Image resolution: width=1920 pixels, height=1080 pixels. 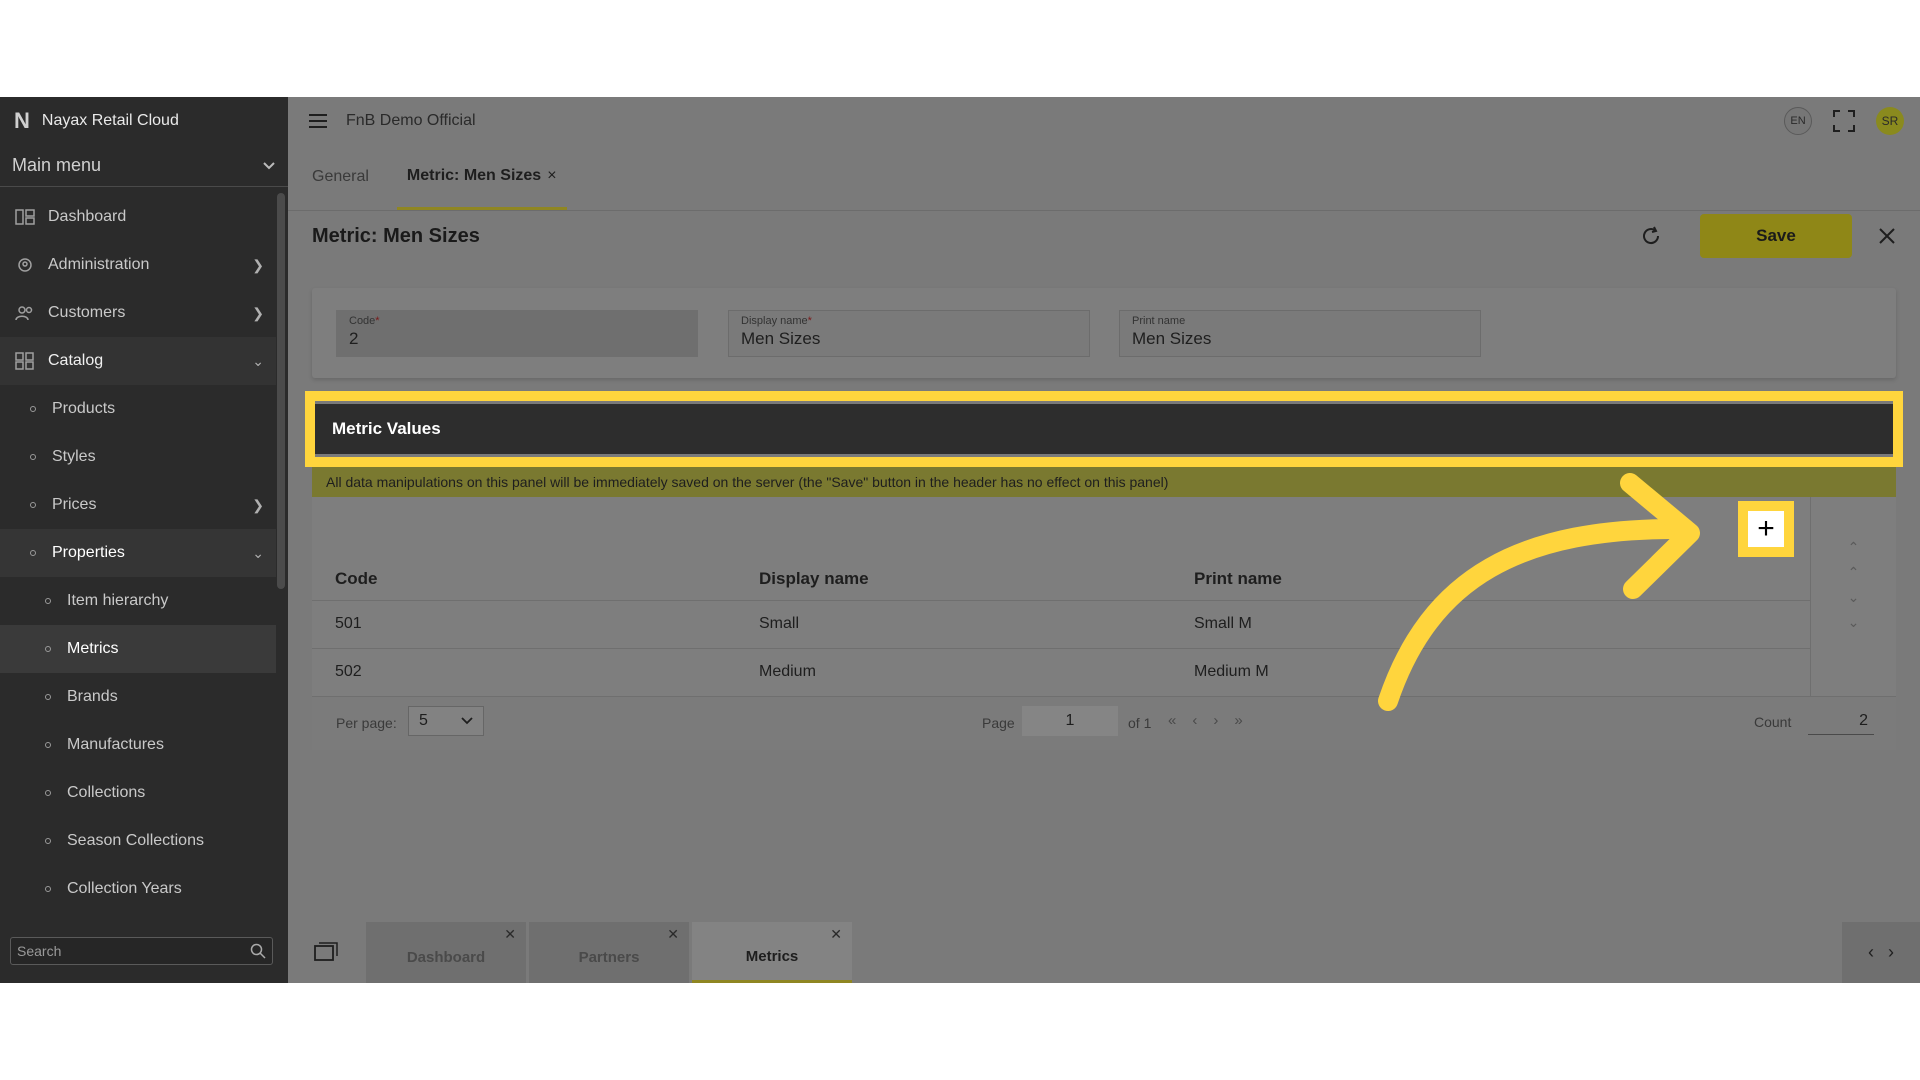 I want to click on page-header: Metric: Men Sizes Save, so click(x=1104, y=236).